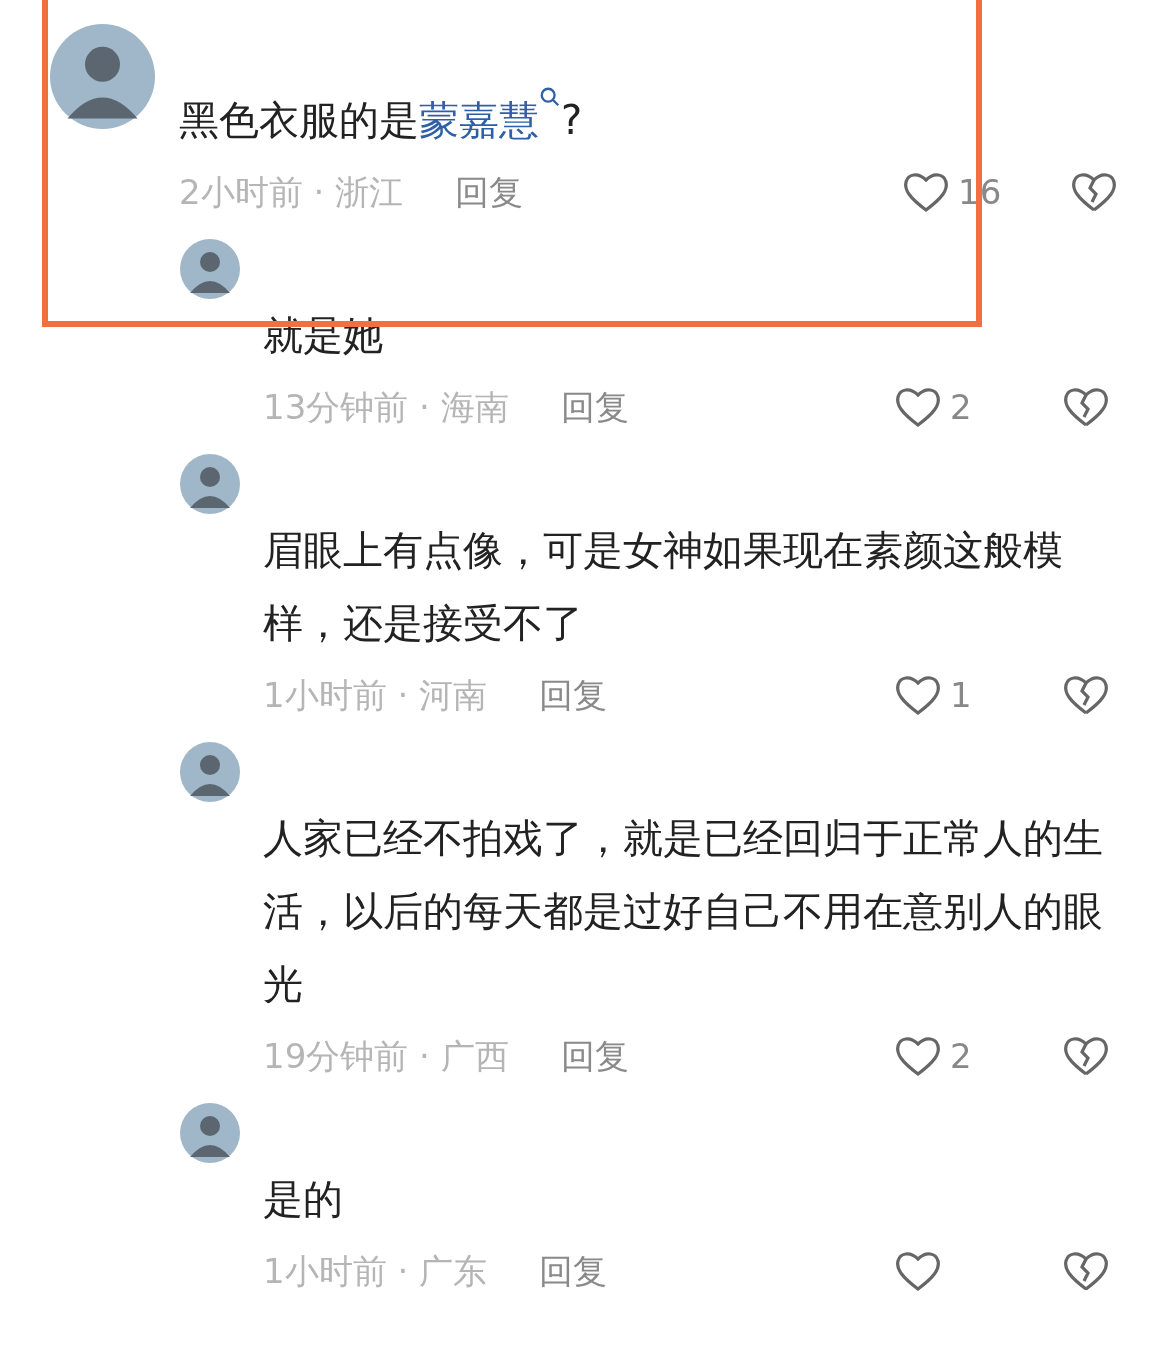 This screenshot has height=1355, width=1170. What do you see at coordinates (490, 120) in the screenshot?
I see `search-link: 蒙嘉慧` at bounding box center [490, 120].